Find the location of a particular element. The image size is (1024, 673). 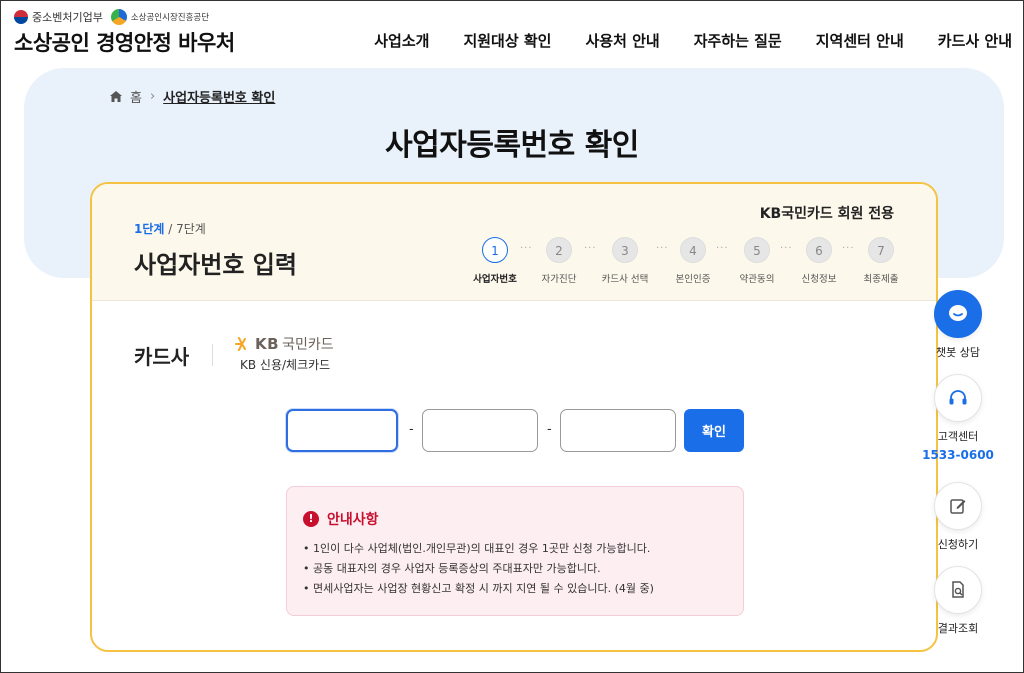

card-company-label: 카드사 is located at coordinates (162, 357).